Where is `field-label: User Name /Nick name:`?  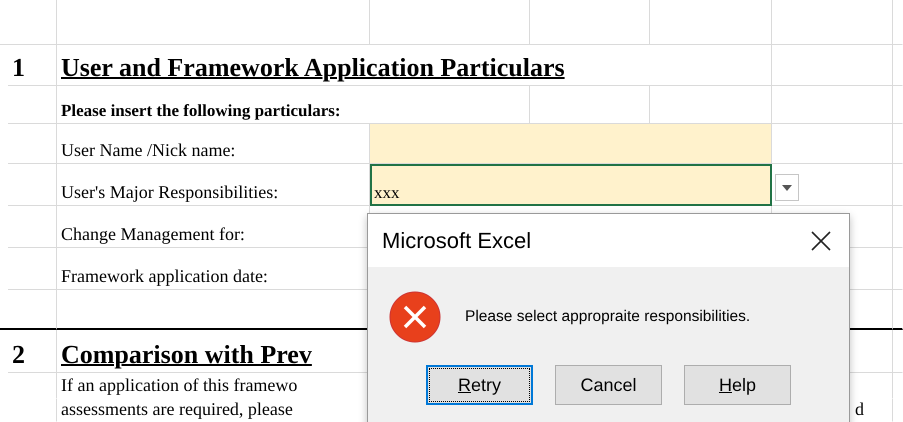 field-label: User Name /Nick name: is located at coordinates (213, 144).